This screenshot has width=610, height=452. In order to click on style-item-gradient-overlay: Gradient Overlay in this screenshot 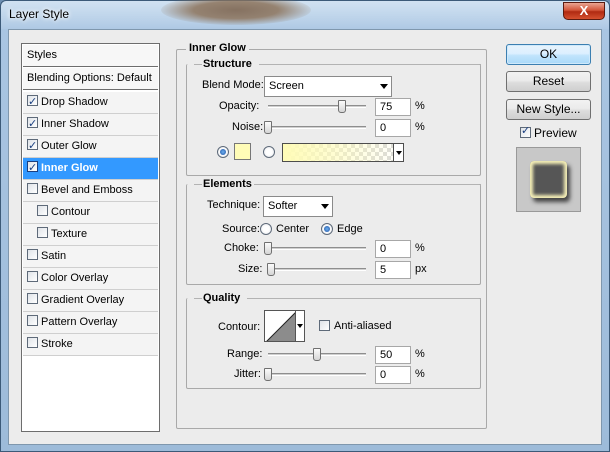, I will do `click(90, 301)`.